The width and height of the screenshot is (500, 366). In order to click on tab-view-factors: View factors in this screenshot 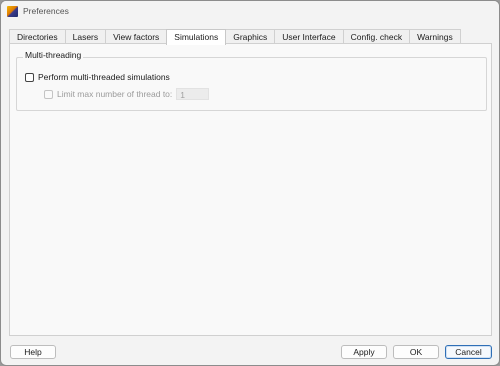, I will do `click(136, 36)`.